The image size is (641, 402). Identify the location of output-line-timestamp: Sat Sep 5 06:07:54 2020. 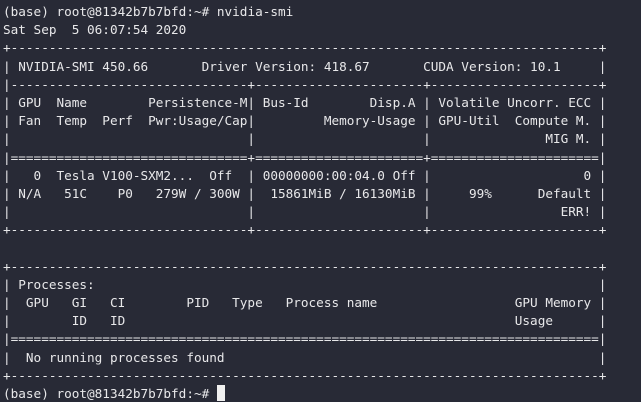
(95, 30).